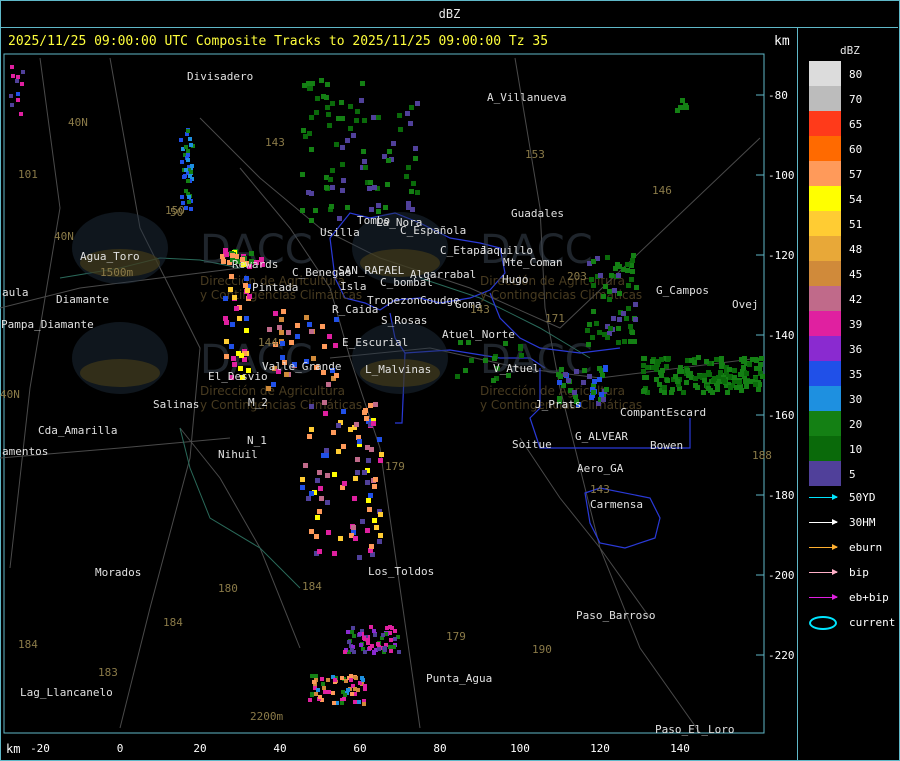 Image resolution: width=900 pixels, height=761 pixels. What do you see at coordinates (859, 572) in the screenshot?
I see `track-label: bip` at bounding box center [859, 572].